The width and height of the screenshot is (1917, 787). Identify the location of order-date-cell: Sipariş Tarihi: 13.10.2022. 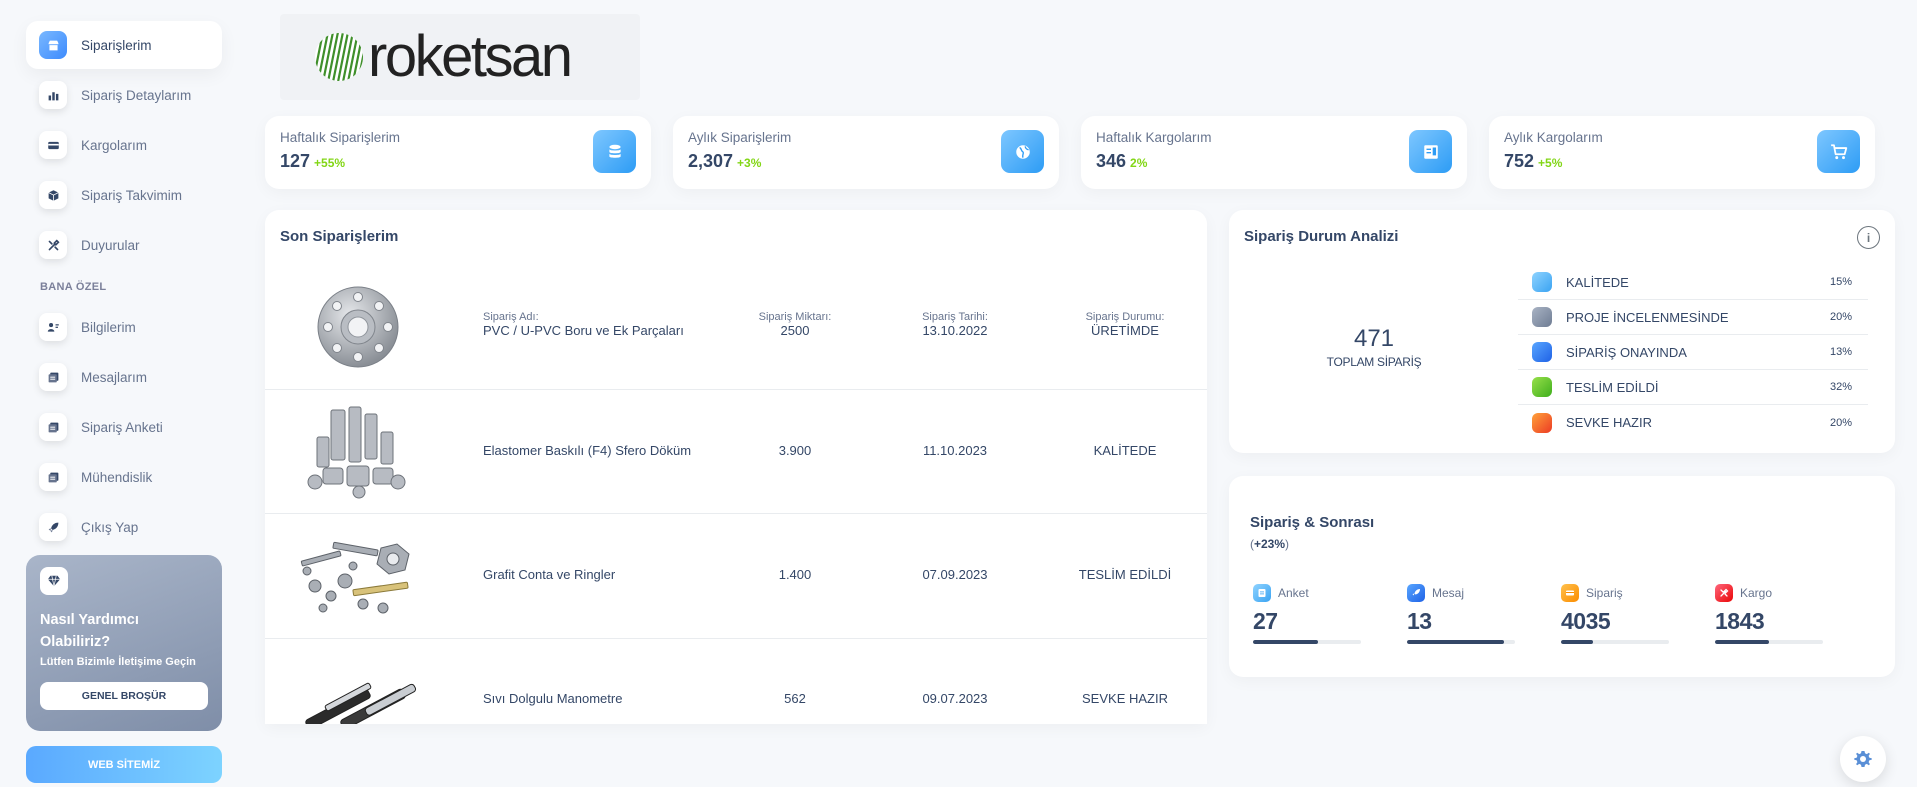
(955, 324).